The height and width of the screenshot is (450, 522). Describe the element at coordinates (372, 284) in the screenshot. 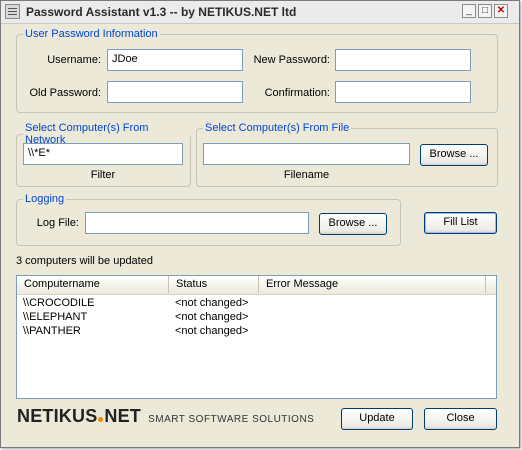

I see `column-header-error-message: Error Message` at that location.